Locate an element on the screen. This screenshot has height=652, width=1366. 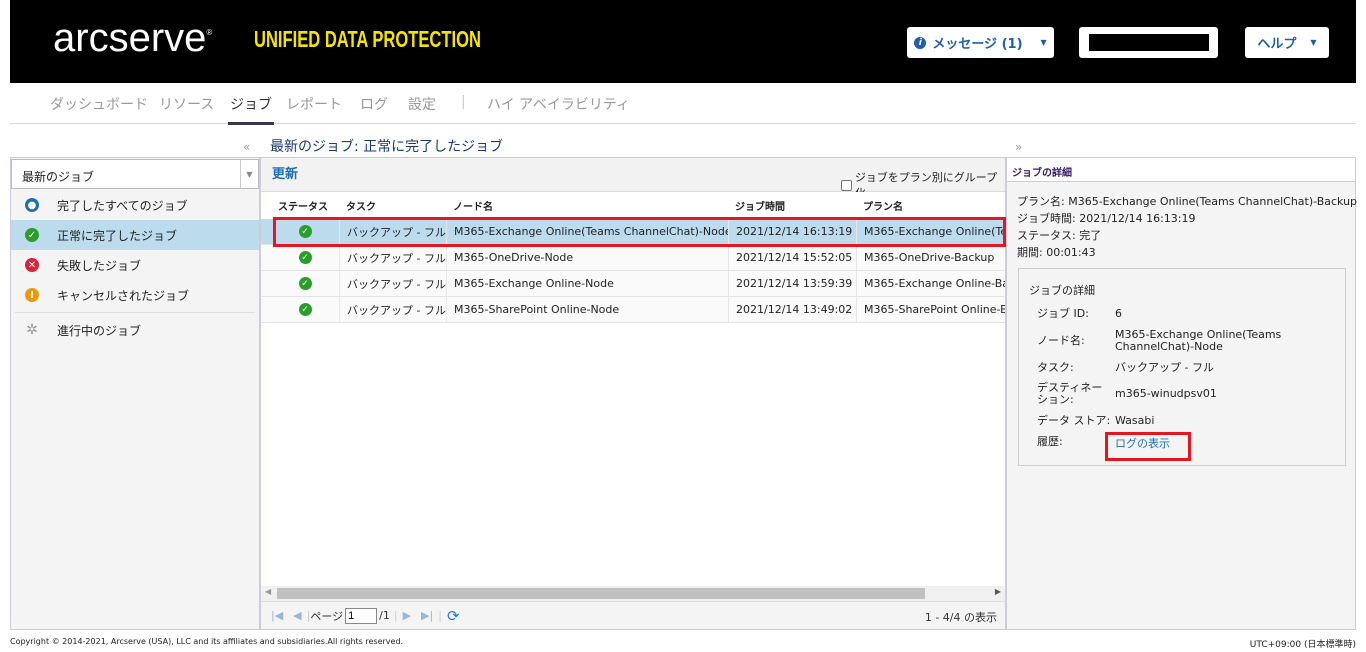
node-cell: M365-Exchange Online-Node is located at coordinates (587, 283).